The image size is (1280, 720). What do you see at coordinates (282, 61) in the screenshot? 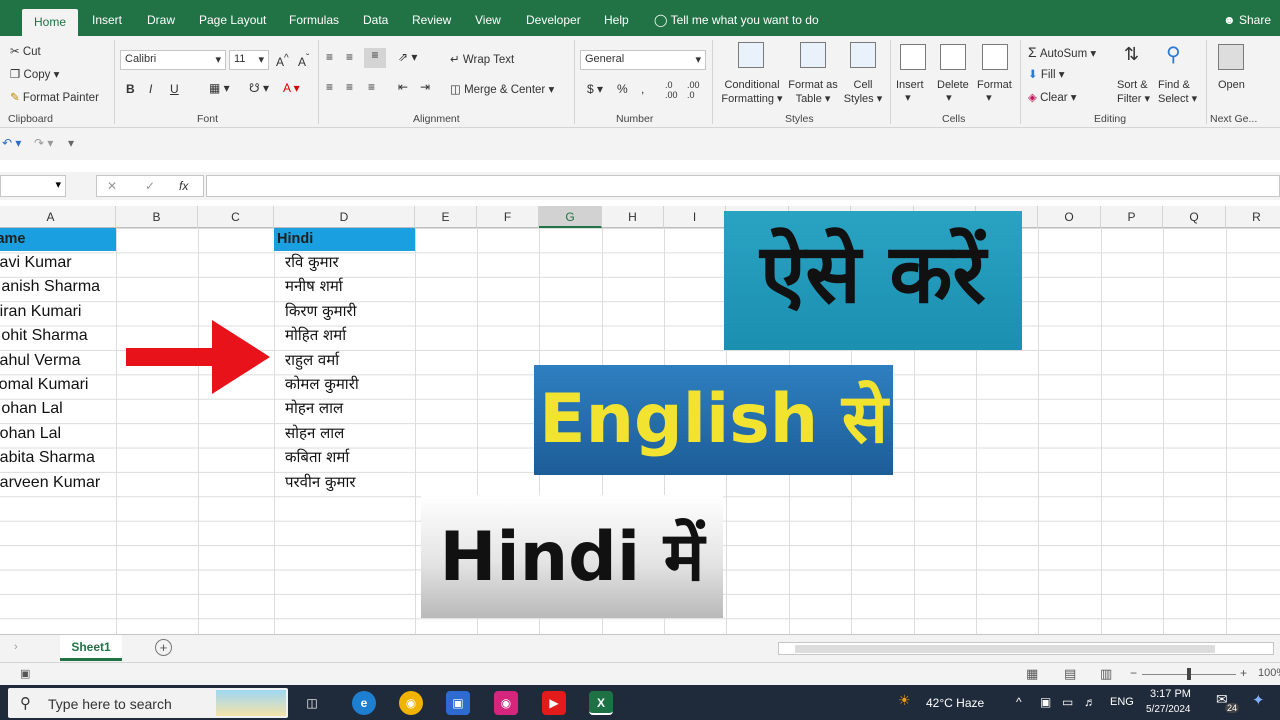
I see `increase-font-icon: A^` at bounding box center [282, 61].